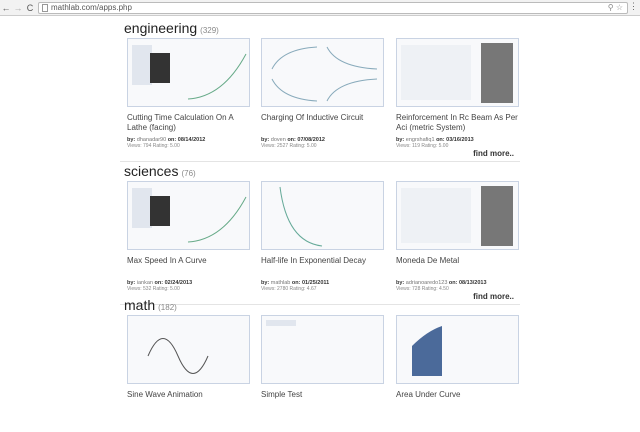  What do you see at coordinates (457, 266) in the screenshot?
I see `app-title: Moneda De Metal` at bounding box center [457, 266].